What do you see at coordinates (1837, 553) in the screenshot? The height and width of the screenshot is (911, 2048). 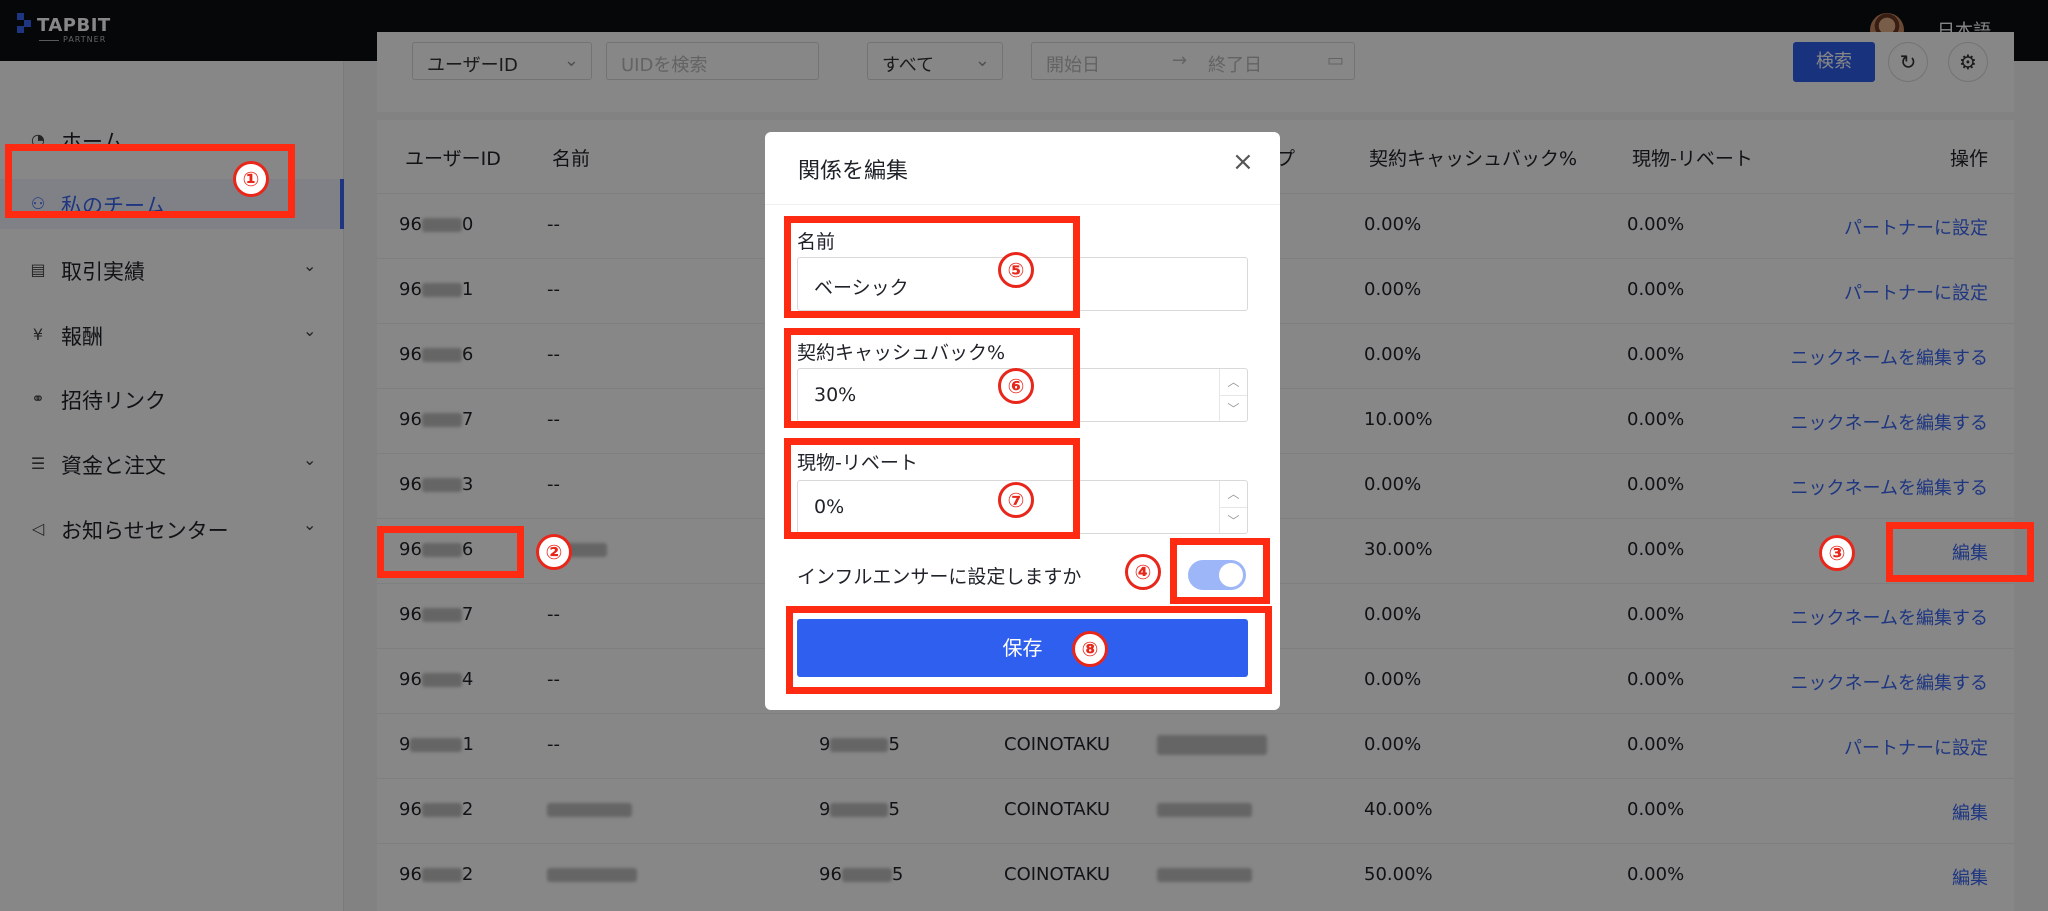 I see `annotation-badge-3: ③` at bounding box center [1837, 553].